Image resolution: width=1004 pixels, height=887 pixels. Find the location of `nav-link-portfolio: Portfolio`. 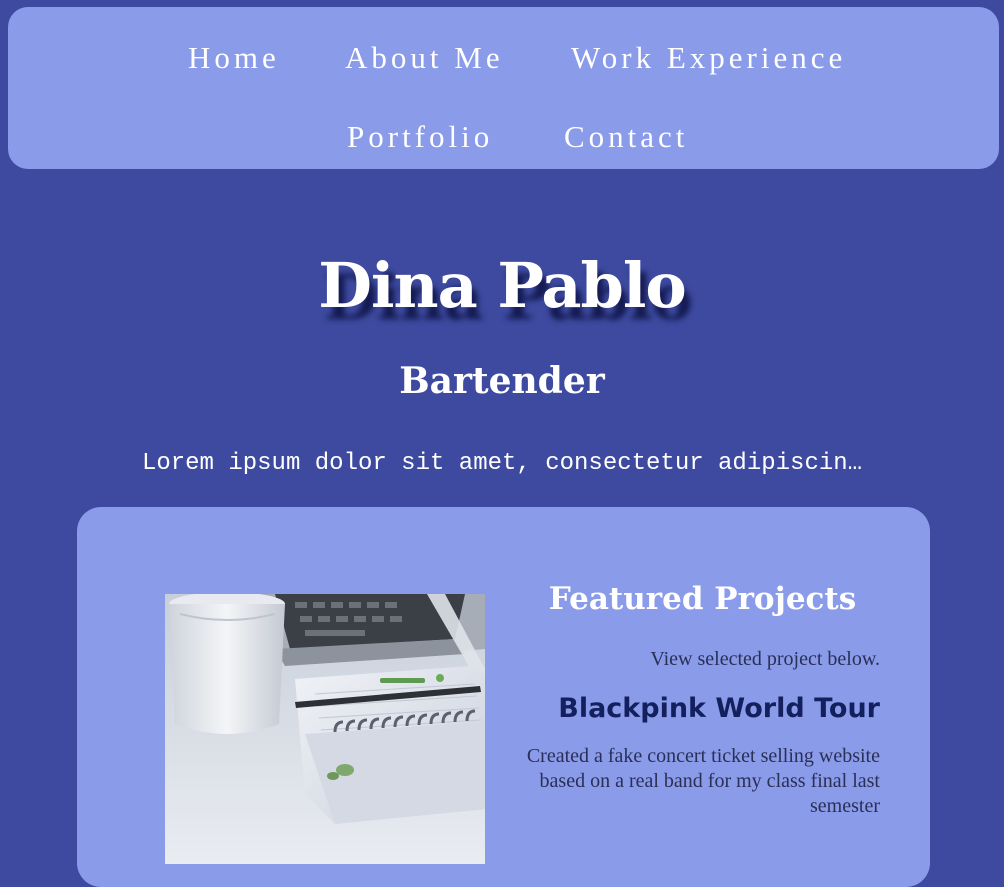

nav-link-portfolio: Portfolio is located at coordinates (420, 136).